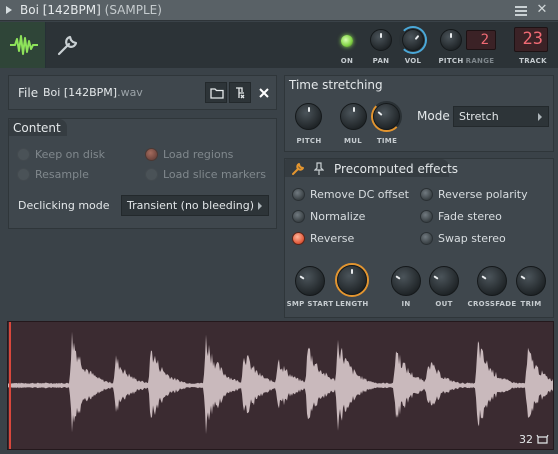 Image resolution: width=558 pixels, height=454 pixels. I want to click on option-label: Resample, so click(62, 174).